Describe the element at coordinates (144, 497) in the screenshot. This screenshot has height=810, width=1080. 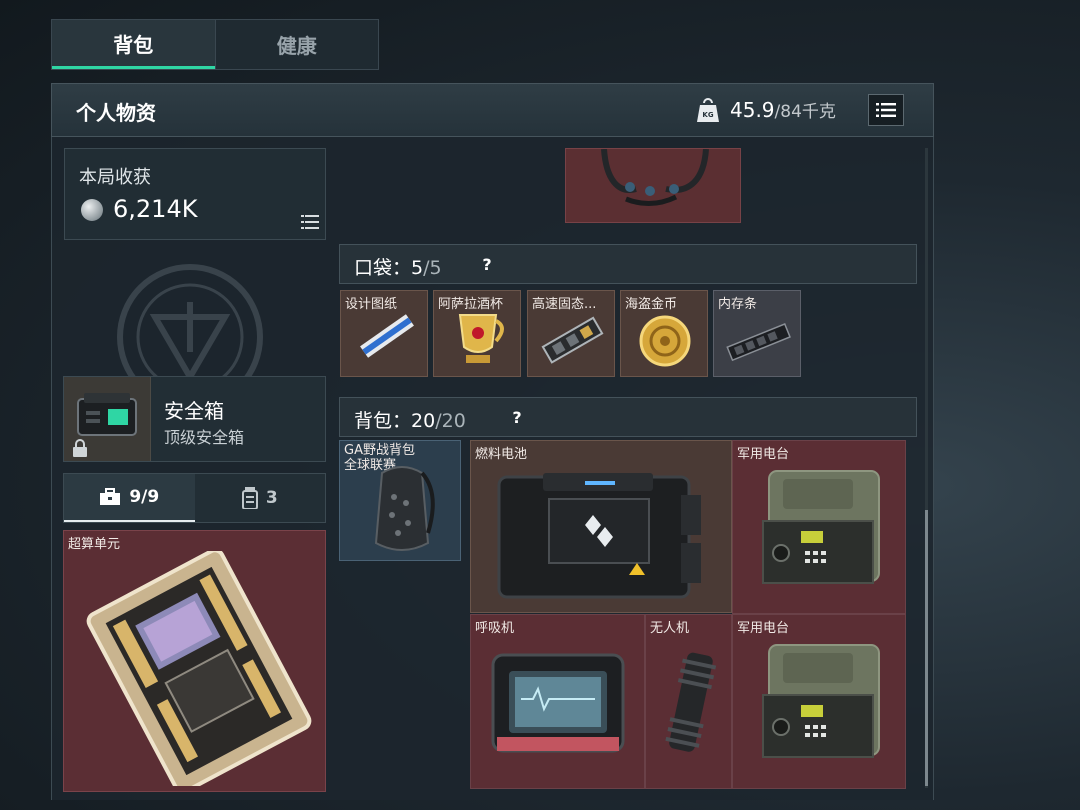
I see `briefcase-count: 9/9` at that location.